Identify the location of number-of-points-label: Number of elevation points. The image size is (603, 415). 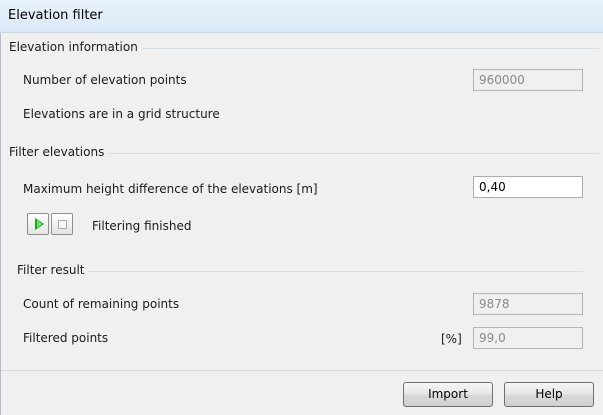
(105, 80).